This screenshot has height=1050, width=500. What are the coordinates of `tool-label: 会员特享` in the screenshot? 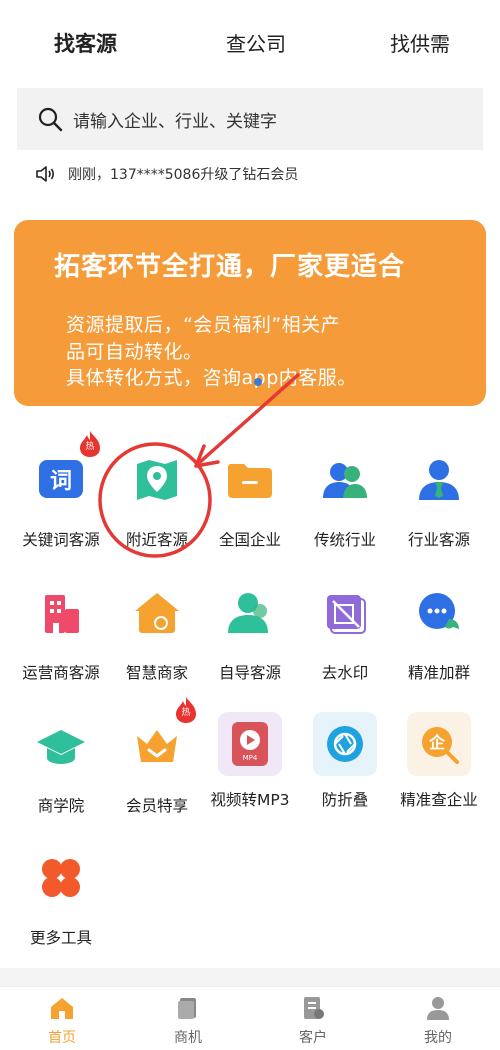 It's located at (156, 806).